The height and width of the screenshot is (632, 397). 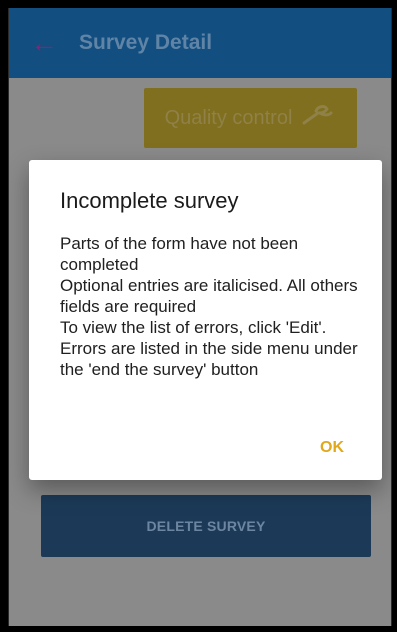 I want to click on quality-control-button: Quality control, so click(x=250, y=118).